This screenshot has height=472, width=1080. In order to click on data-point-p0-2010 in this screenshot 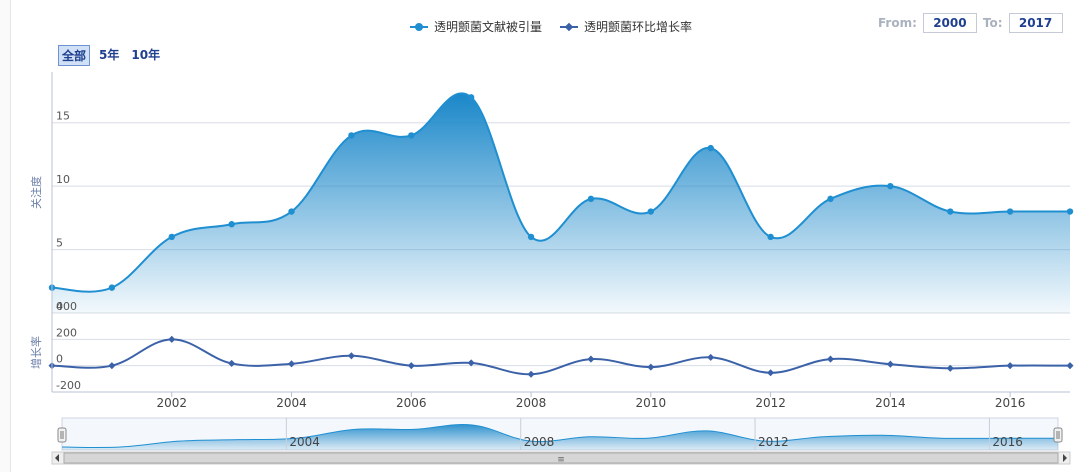, I will do `click(651, 211)`.